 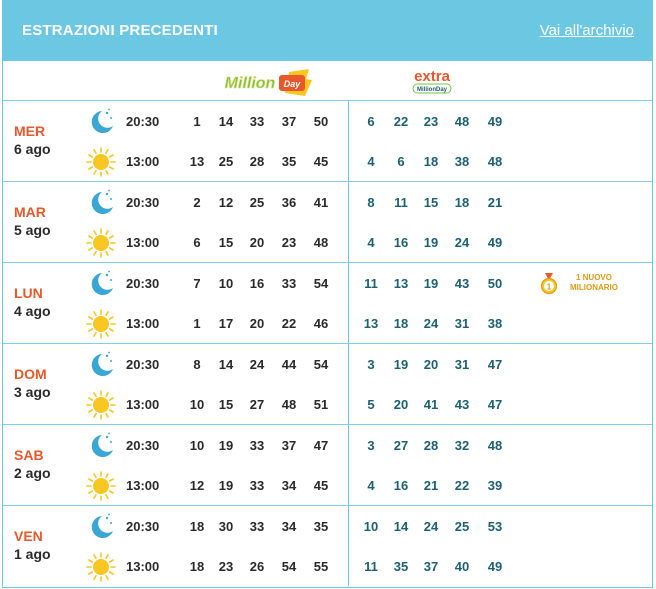 I want to click on draw-row: 13:00 13 25 28 35 45 4 6 18 38 48, so click(x=327, y=161).